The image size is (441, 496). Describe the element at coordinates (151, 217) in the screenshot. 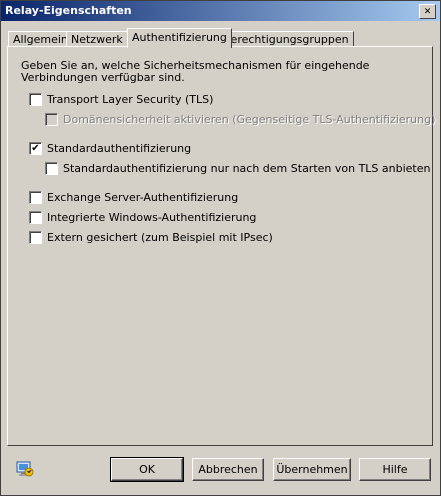

I see `windows-auth-label: Integrierte Windows-Authentifizierung` at that location.